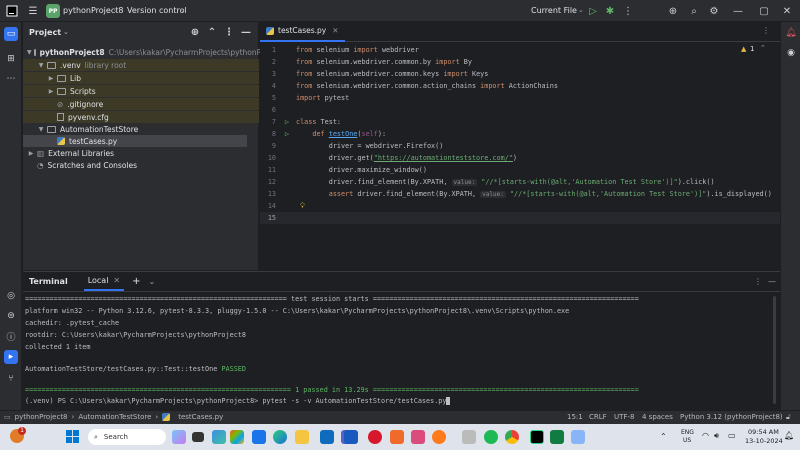 This screenshot has width=800, height=450. Describe the element at coordinates (104, 281) in the screenshot. I see `tab-local: Local ✕` at that location.